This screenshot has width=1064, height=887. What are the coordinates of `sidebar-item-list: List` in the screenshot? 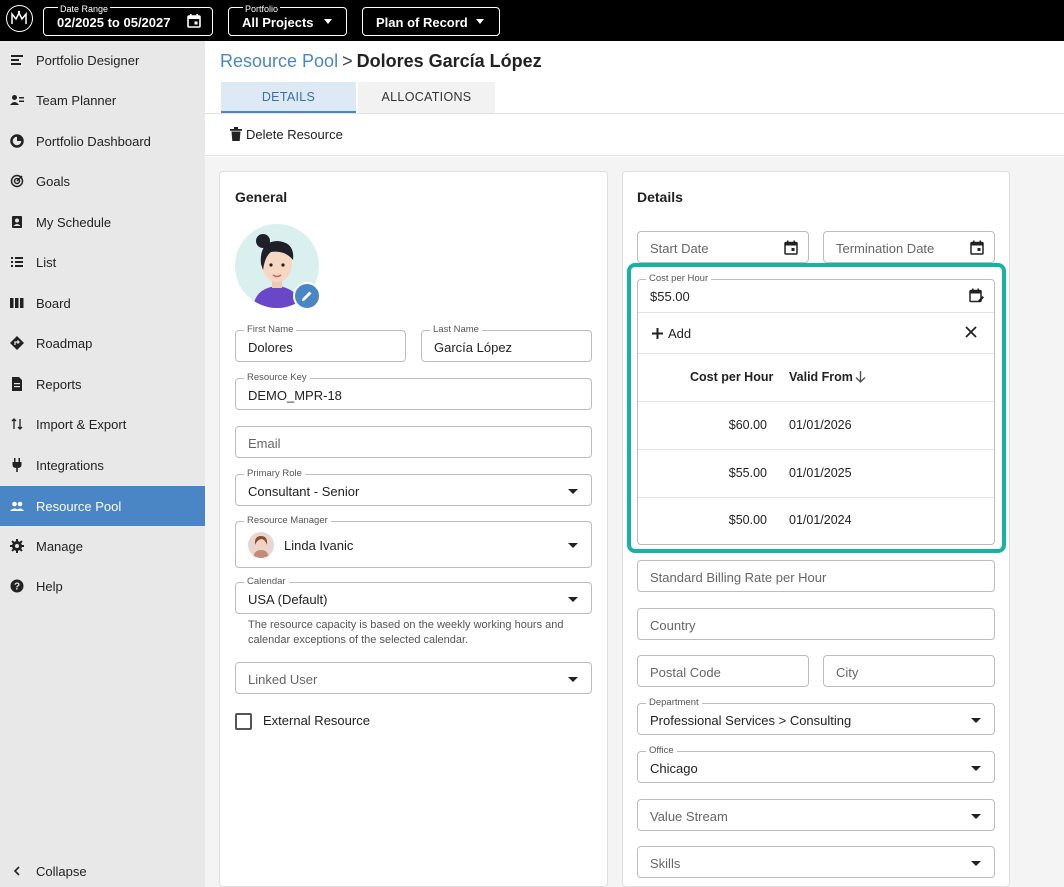 It's located at (102, 262).